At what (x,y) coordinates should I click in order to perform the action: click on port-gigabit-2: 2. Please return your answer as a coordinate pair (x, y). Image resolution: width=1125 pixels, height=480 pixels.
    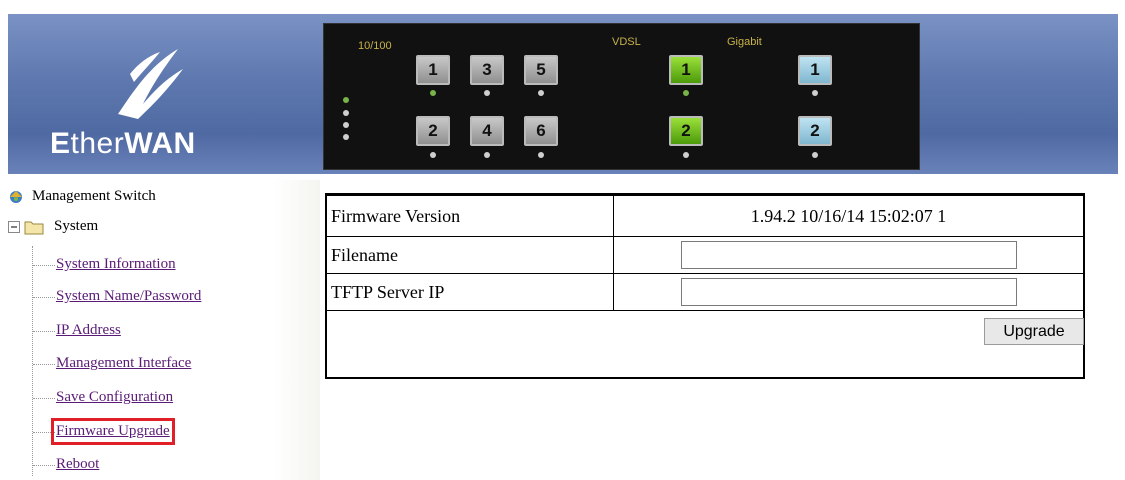
    Looking at the image, I should click on (815, 131).